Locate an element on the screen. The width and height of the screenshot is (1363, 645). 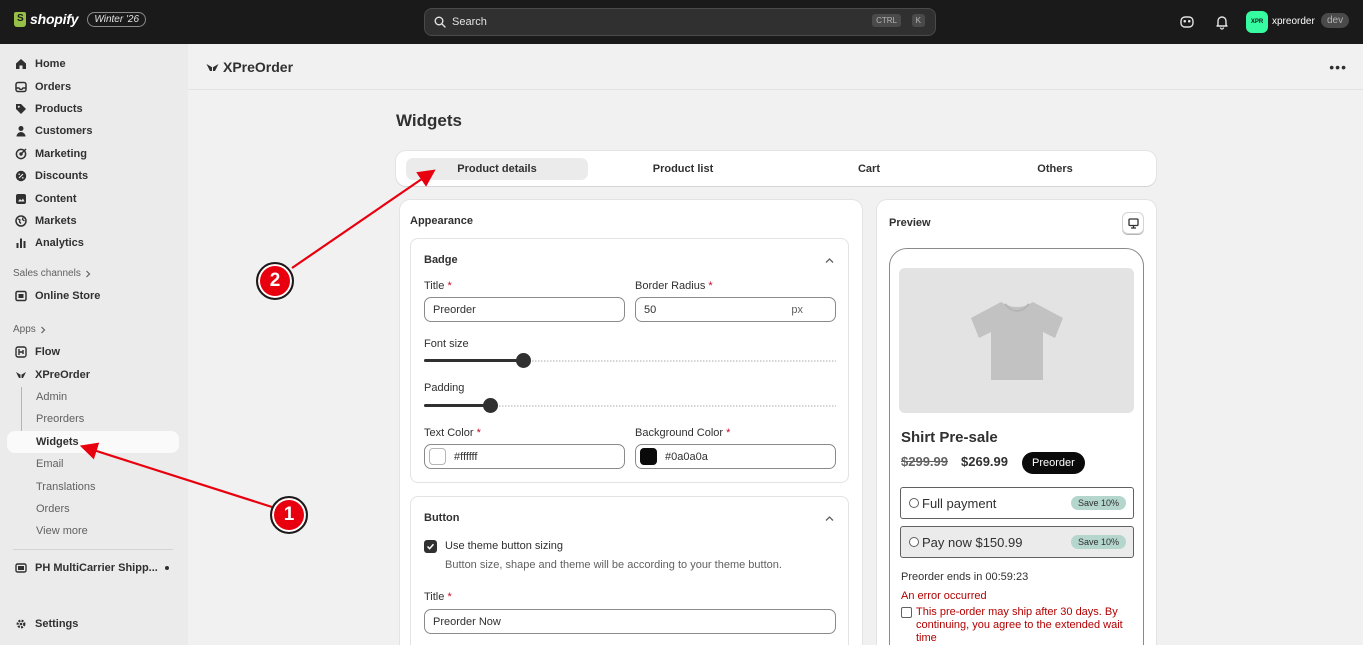
save-badge: Save 10% is located at coordinates (1098, 503).